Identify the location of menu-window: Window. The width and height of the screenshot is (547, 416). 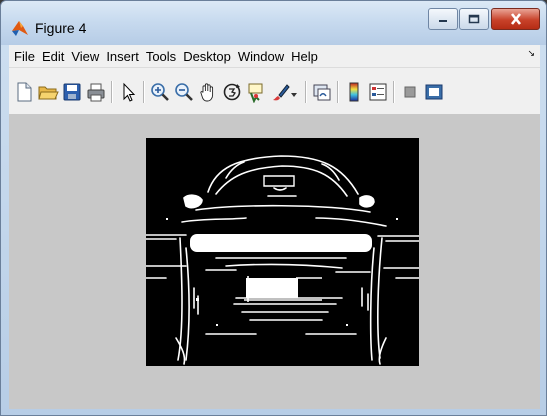
(261, 56).